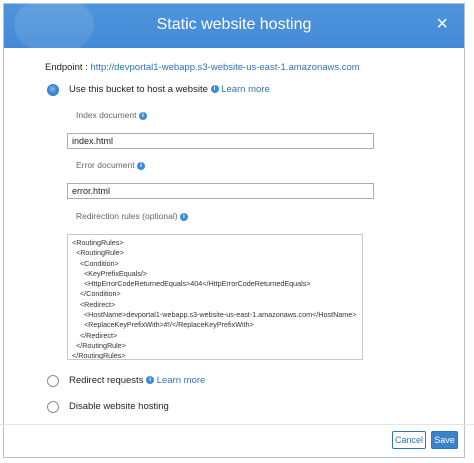  Describe the element at coordinates (106, 380) in the screenshot. I see `redirect-requests-label: Redirect requests` at that location.